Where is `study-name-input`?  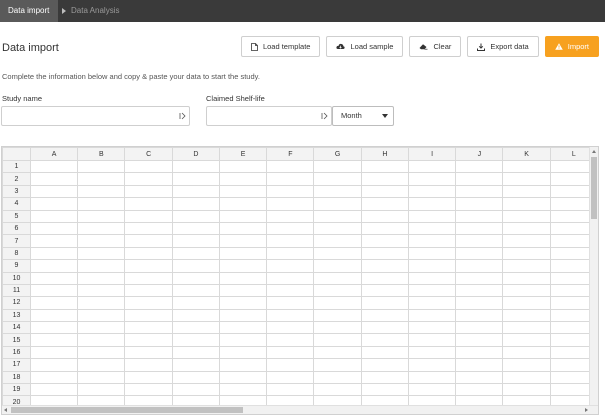 study-name-input is located at coordinates (95, 116).